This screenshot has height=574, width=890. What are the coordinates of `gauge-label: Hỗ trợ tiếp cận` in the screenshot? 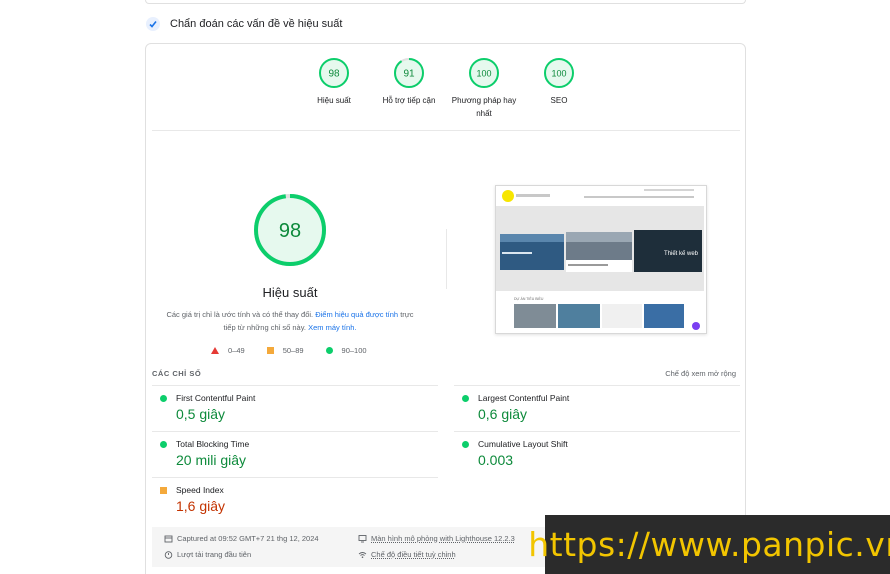 It's located at (409, 100).